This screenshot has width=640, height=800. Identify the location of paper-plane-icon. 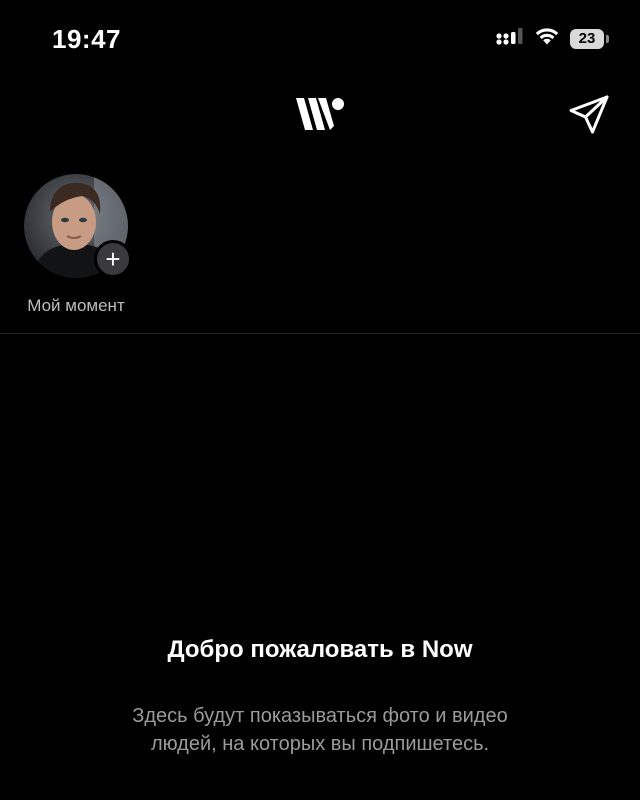
(589, 117).